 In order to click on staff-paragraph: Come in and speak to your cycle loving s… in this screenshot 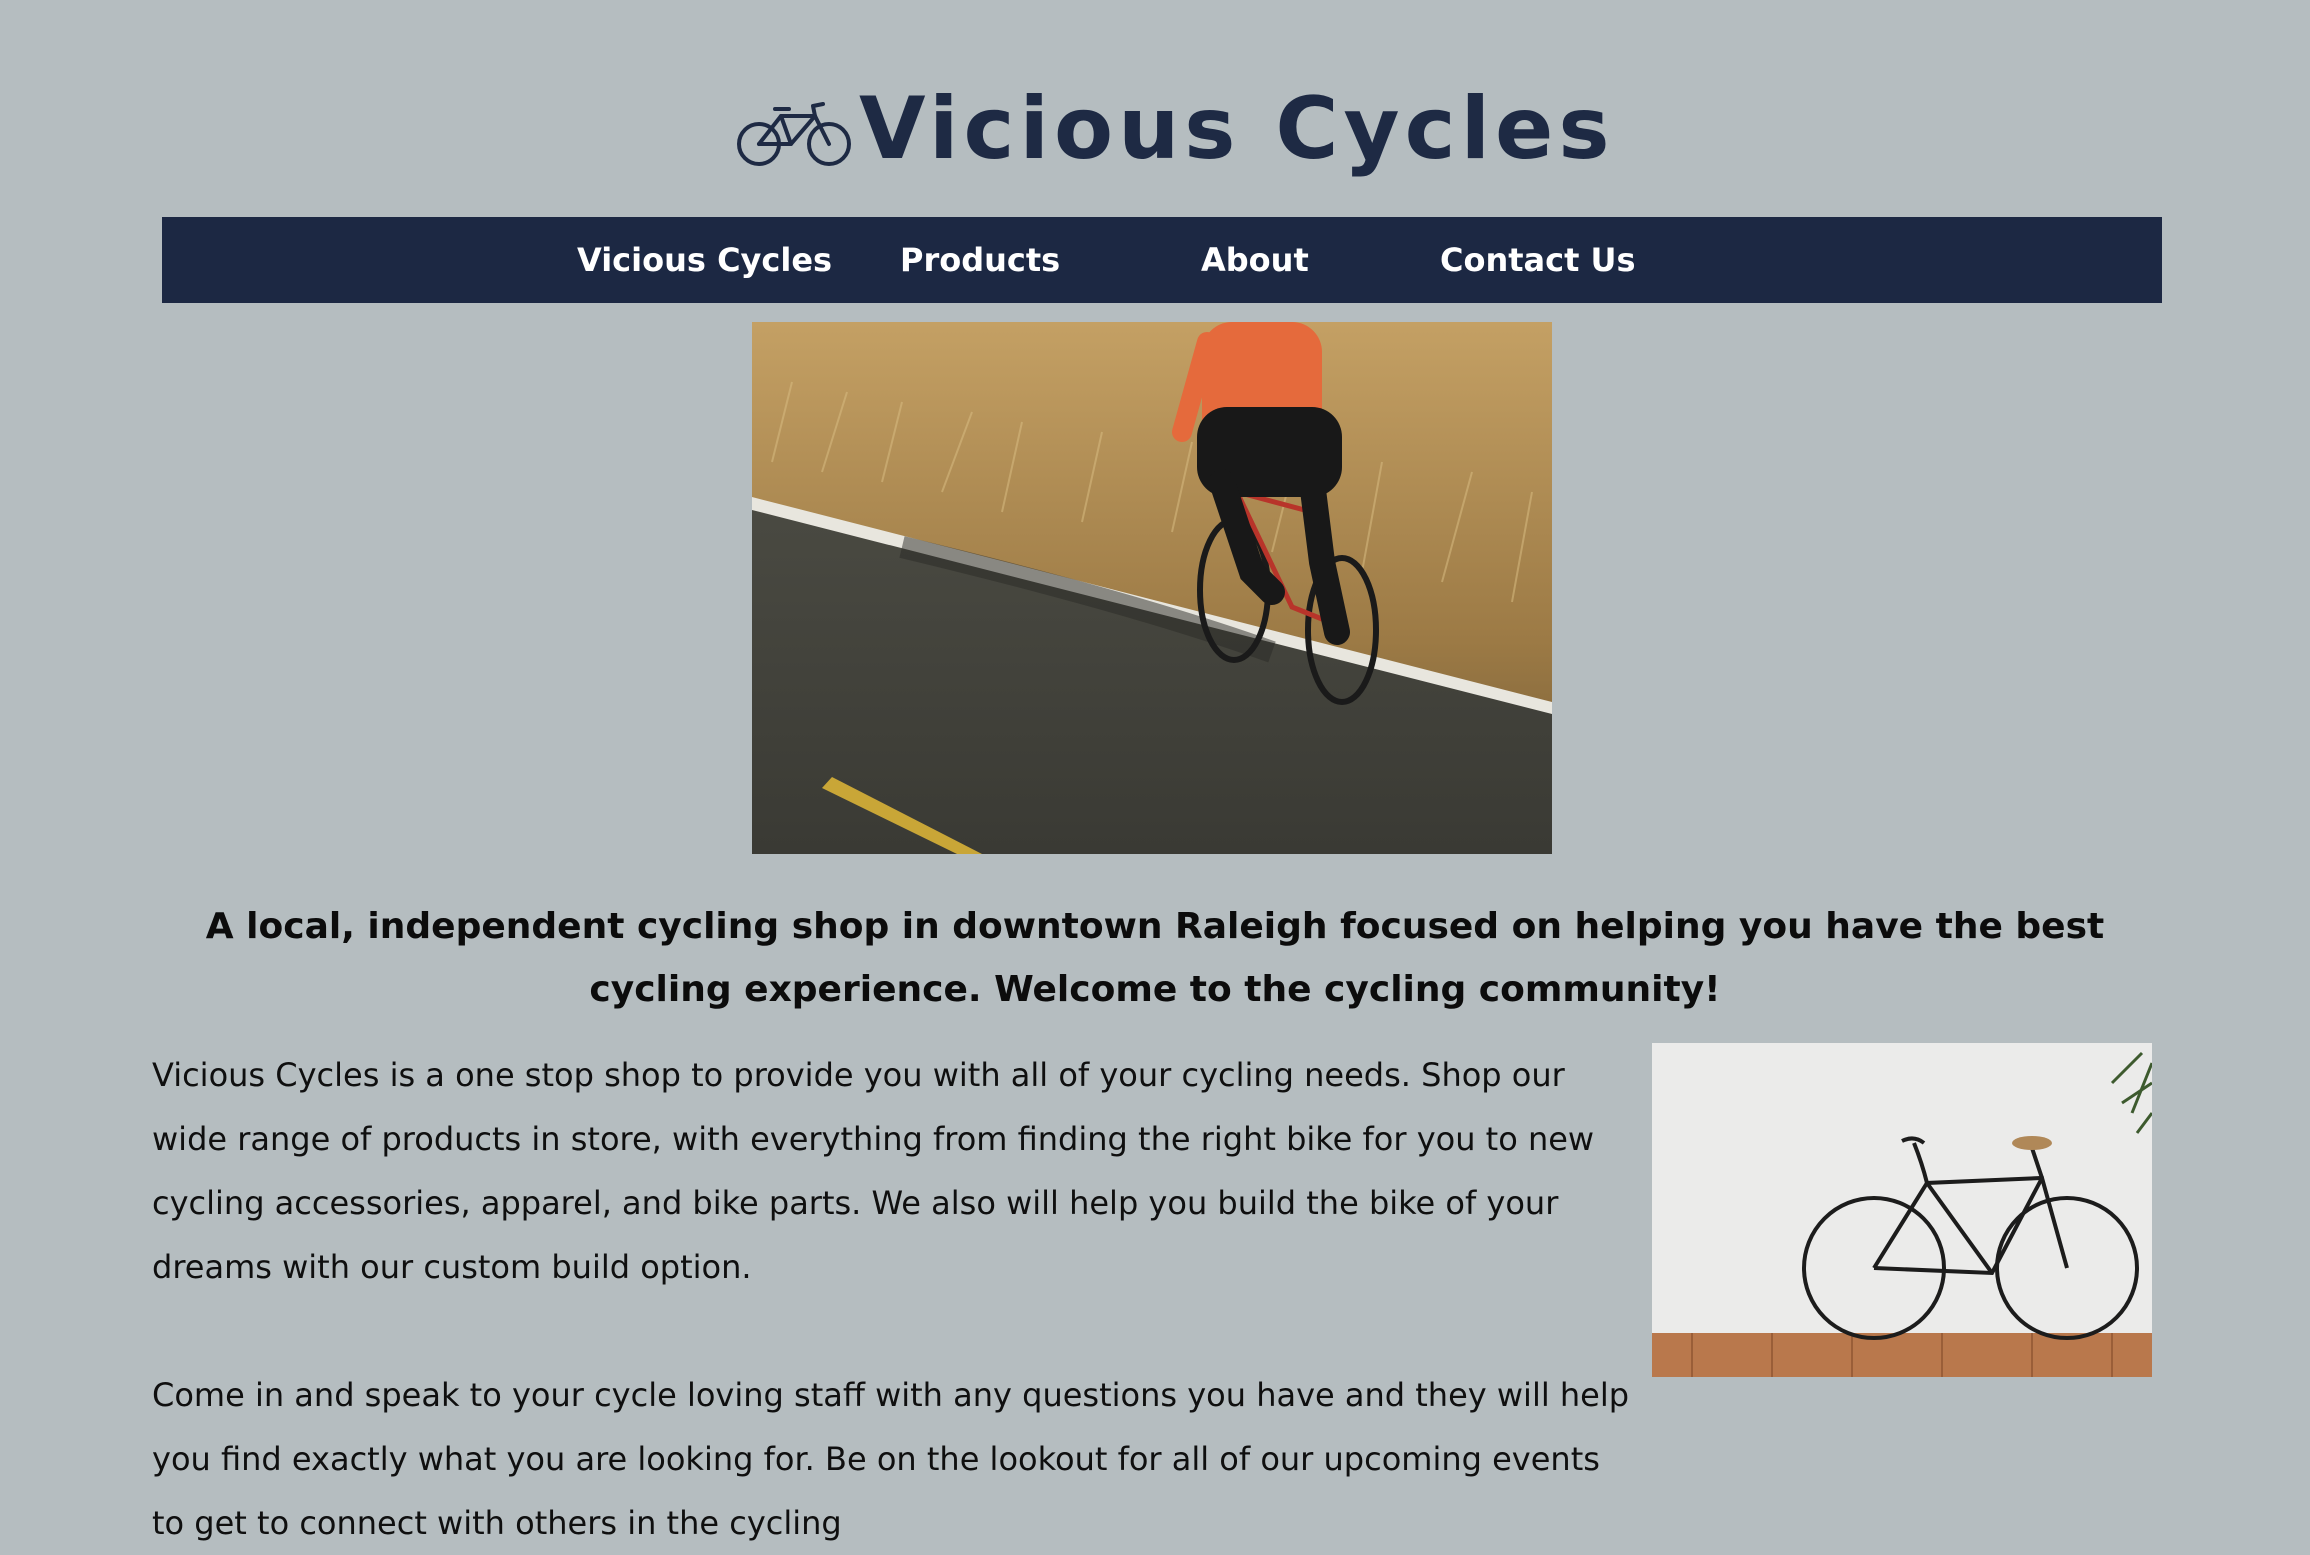, I will do `click(891, 1459)`.